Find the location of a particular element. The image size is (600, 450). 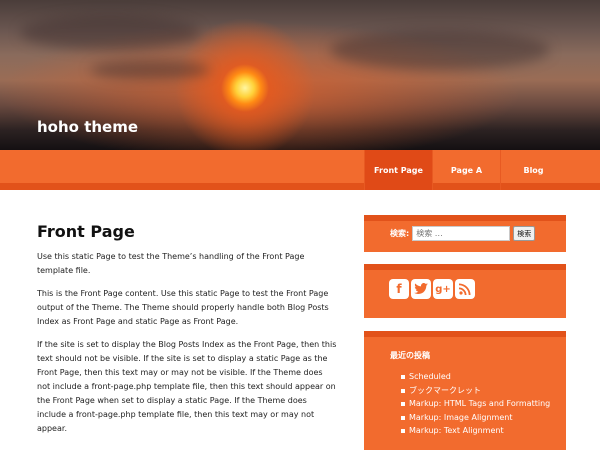

search-button: 検索 is located at coordinates (524, 233).